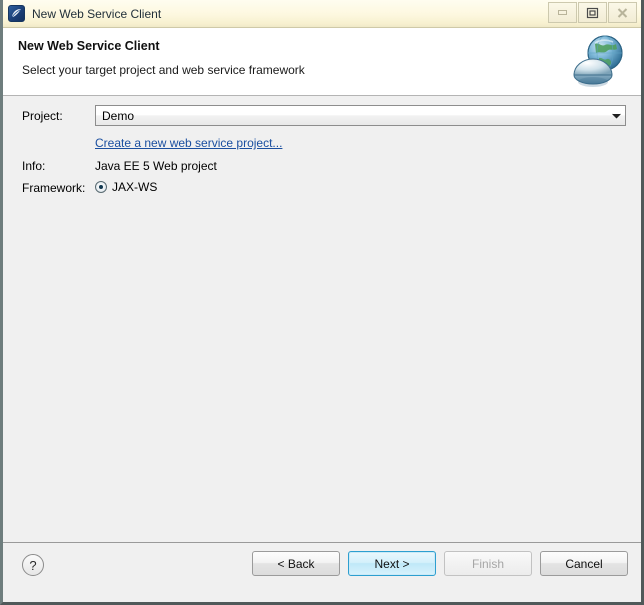 The image size is (644, 605). I want to click on maximize-button, so click(592, 12).